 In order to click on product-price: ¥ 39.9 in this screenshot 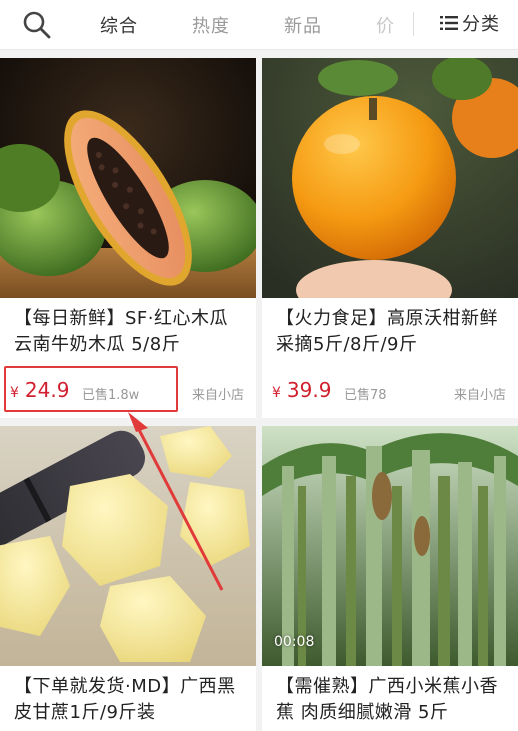, I will do `click(302, 390)`.